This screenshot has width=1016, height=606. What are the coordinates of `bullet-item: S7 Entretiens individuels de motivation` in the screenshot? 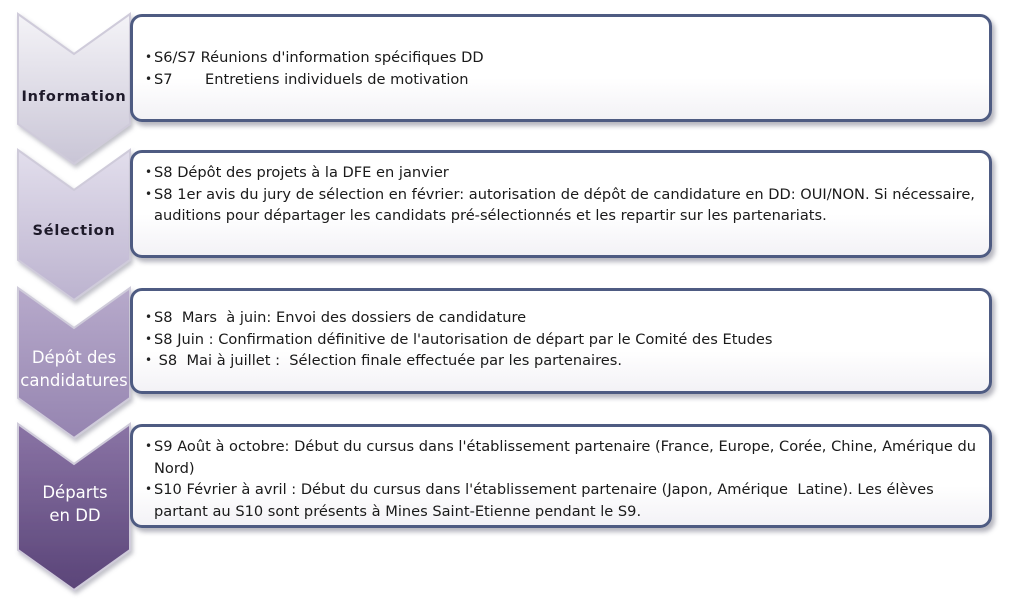 It's located at (563, 80).